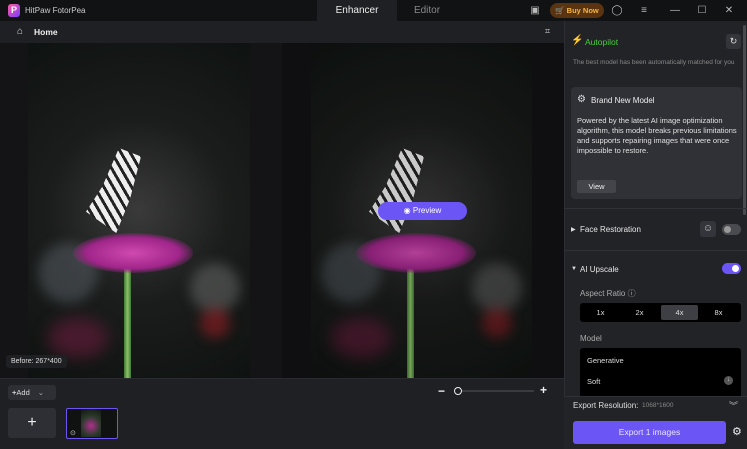  What do you see at coordinates (602, 42) in the screenshot?
I see `autopilot-title: Autopilot` at bounding box center [602, 42].